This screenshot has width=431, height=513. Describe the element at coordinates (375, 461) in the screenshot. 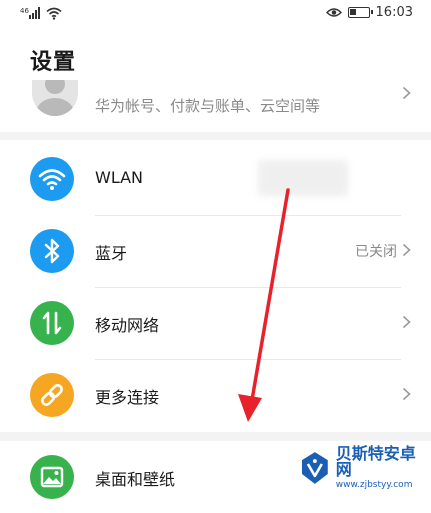

I see `watermark-title: 贝斯特安卓网` at that location.